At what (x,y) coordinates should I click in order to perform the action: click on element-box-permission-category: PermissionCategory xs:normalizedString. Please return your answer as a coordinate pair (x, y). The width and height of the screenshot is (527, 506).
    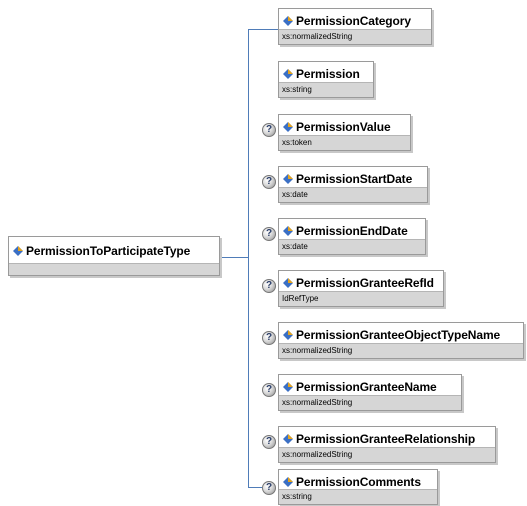
    Looking at the image, I should click on (355, 26).